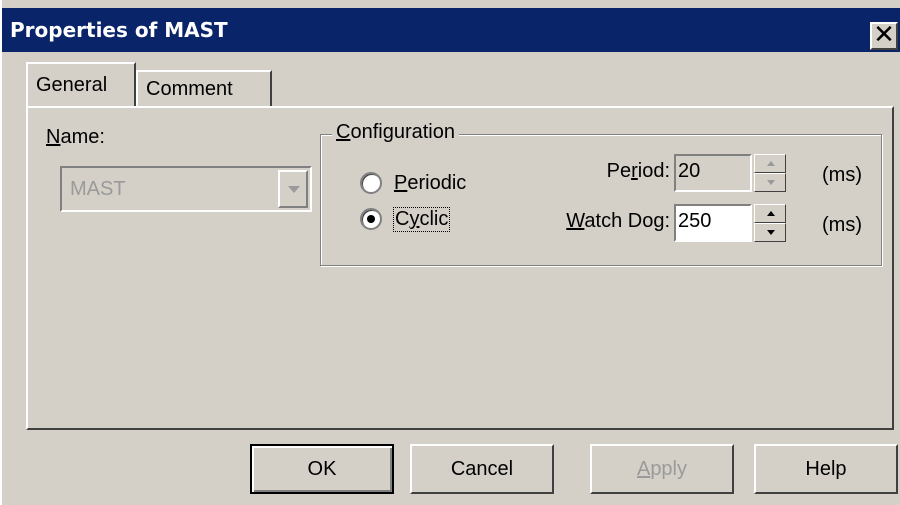 The width and height of the screenshot is (900, 505). Describe the element at coordinates (186, 189) in the screenshot. I see `name-combobox: MAST` at that location.